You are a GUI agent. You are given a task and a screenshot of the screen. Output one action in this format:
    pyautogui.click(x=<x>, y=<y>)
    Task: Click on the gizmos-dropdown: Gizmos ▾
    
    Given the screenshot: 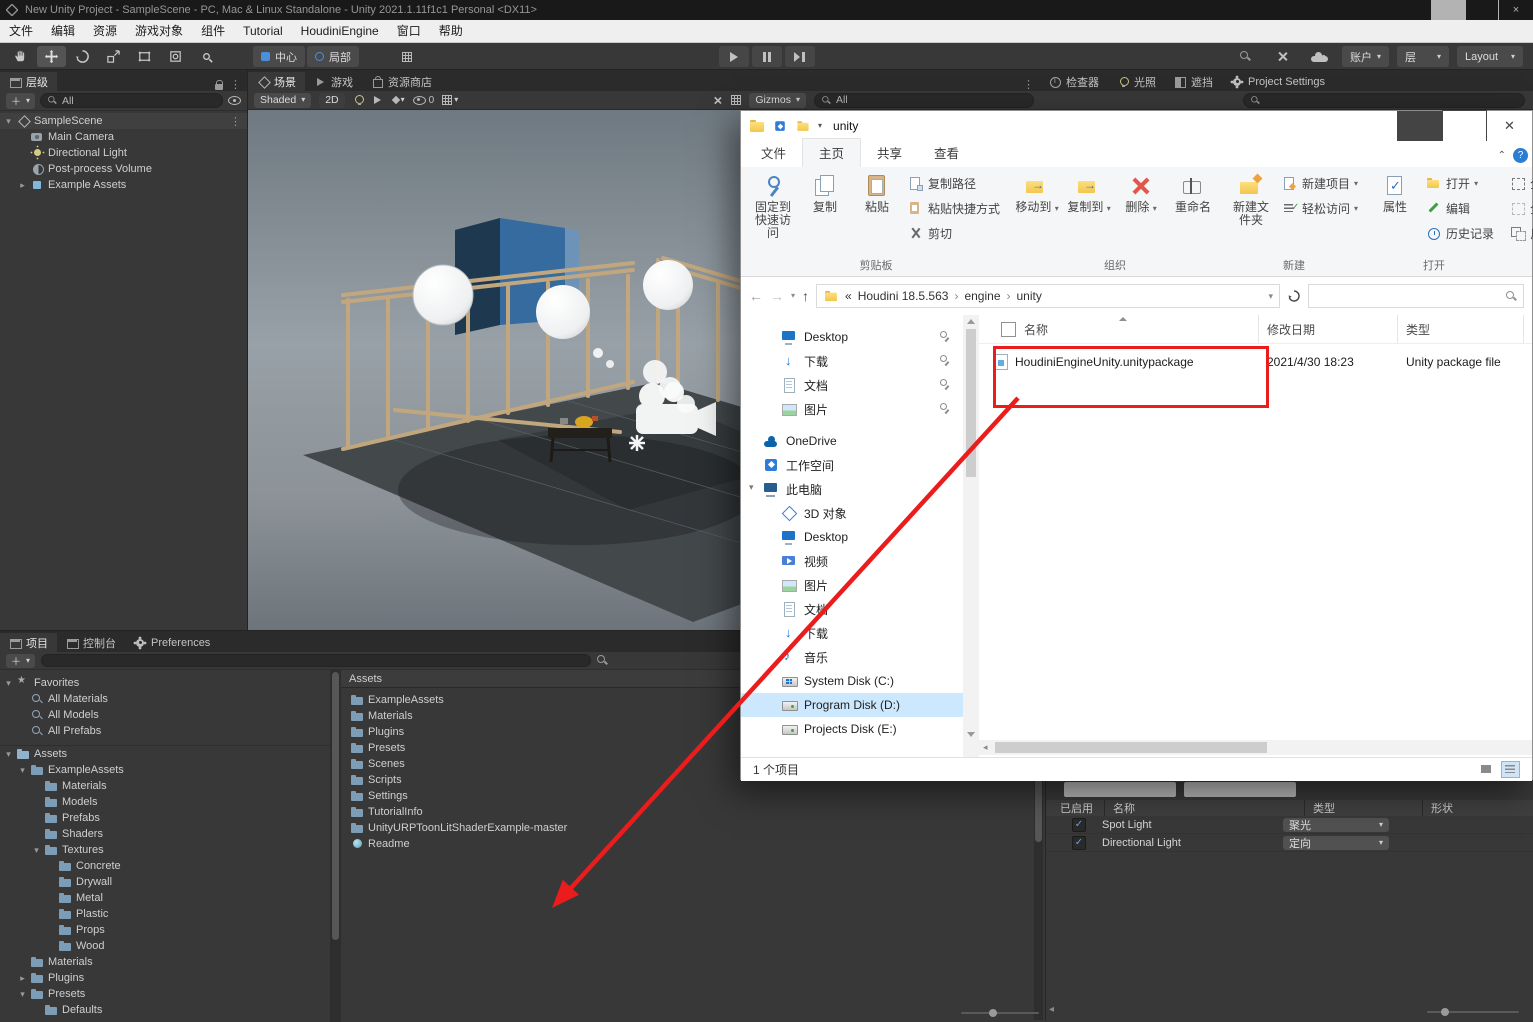 What is the action you would take?
    pyautogui.click(x=777, y=100)
    